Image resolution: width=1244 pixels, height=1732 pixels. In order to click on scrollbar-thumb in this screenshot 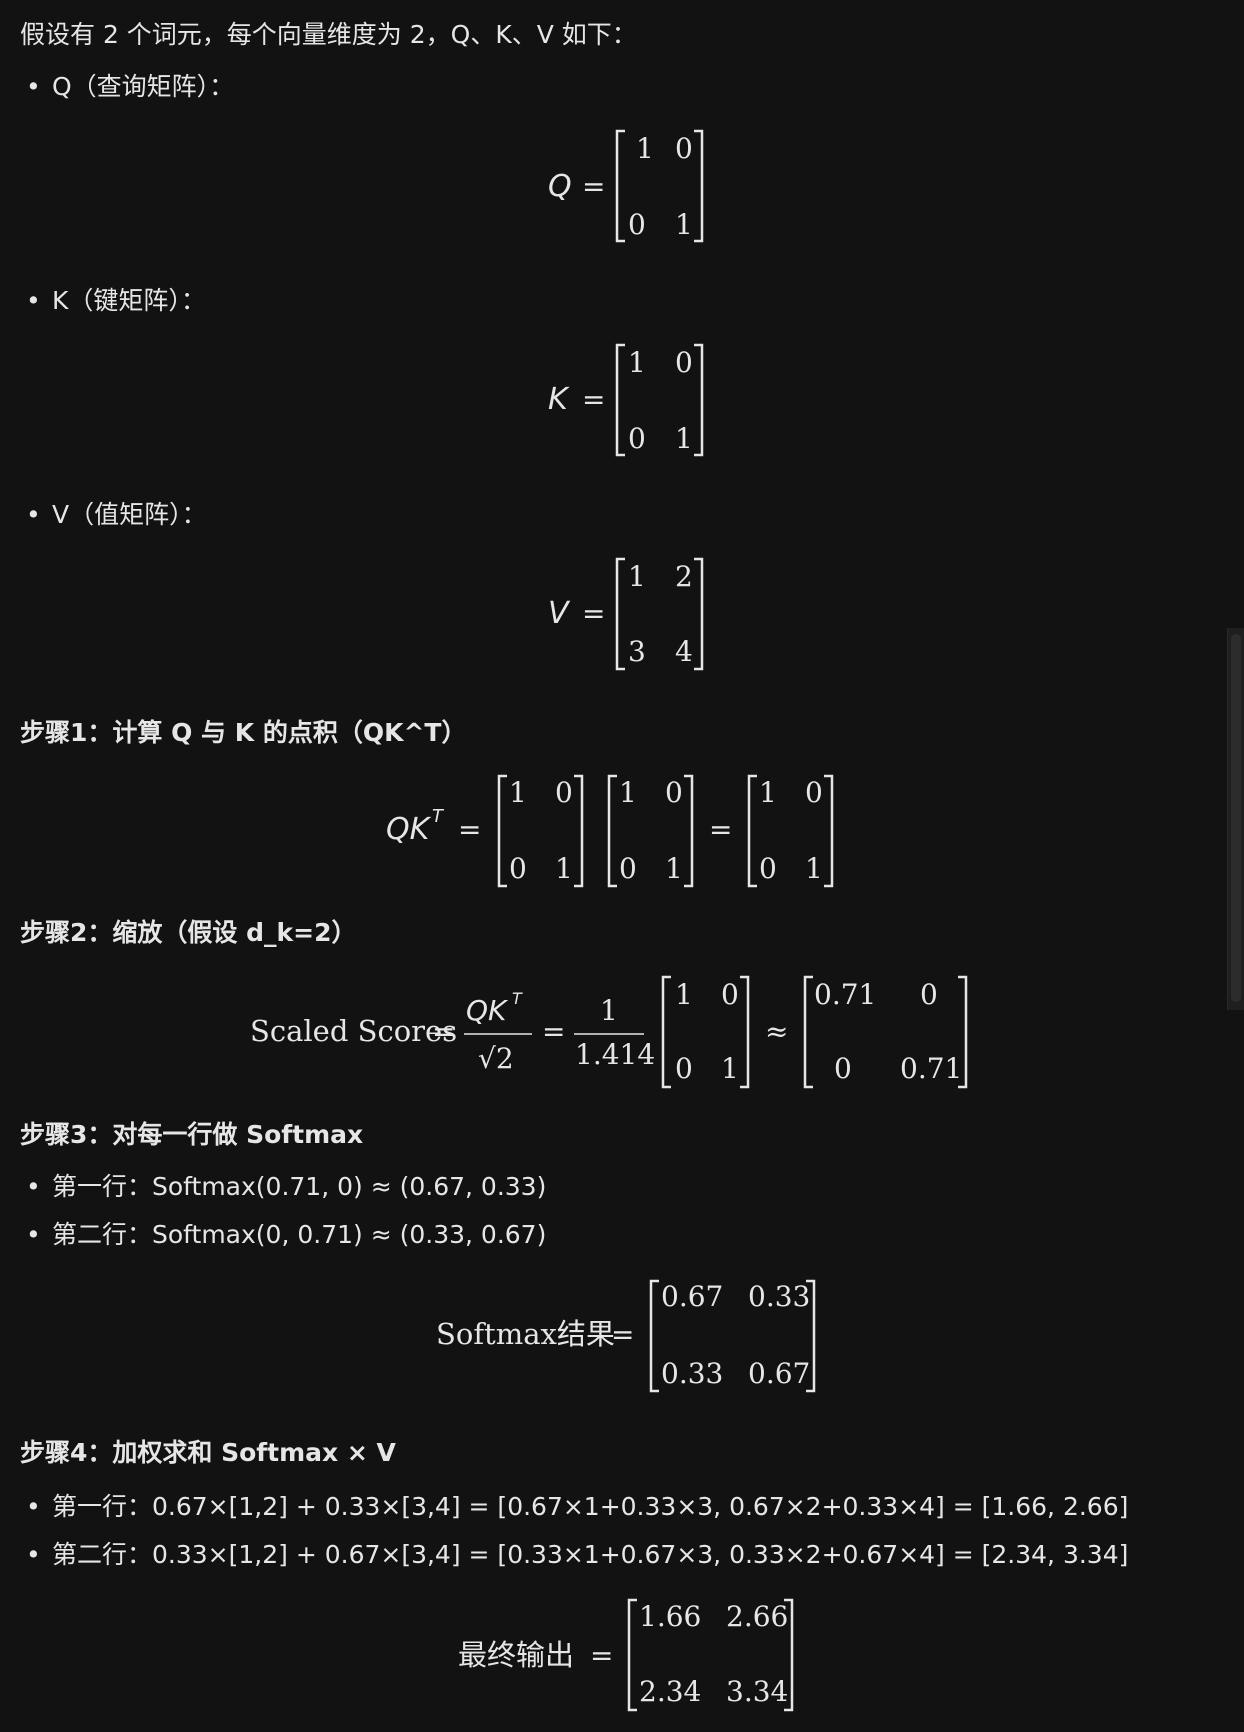, I will do `click(1236, 818)`.